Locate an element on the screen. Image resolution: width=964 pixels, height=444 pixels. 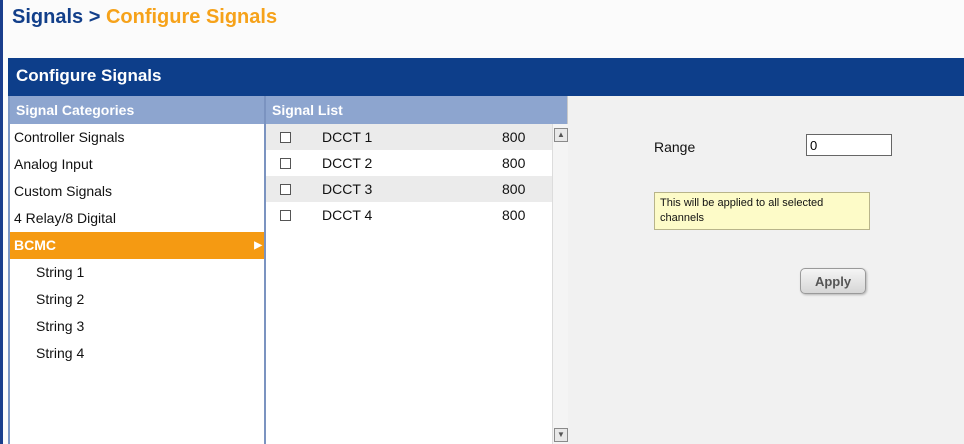
category-string-3: String 3 is located at coordinates (137, 326).